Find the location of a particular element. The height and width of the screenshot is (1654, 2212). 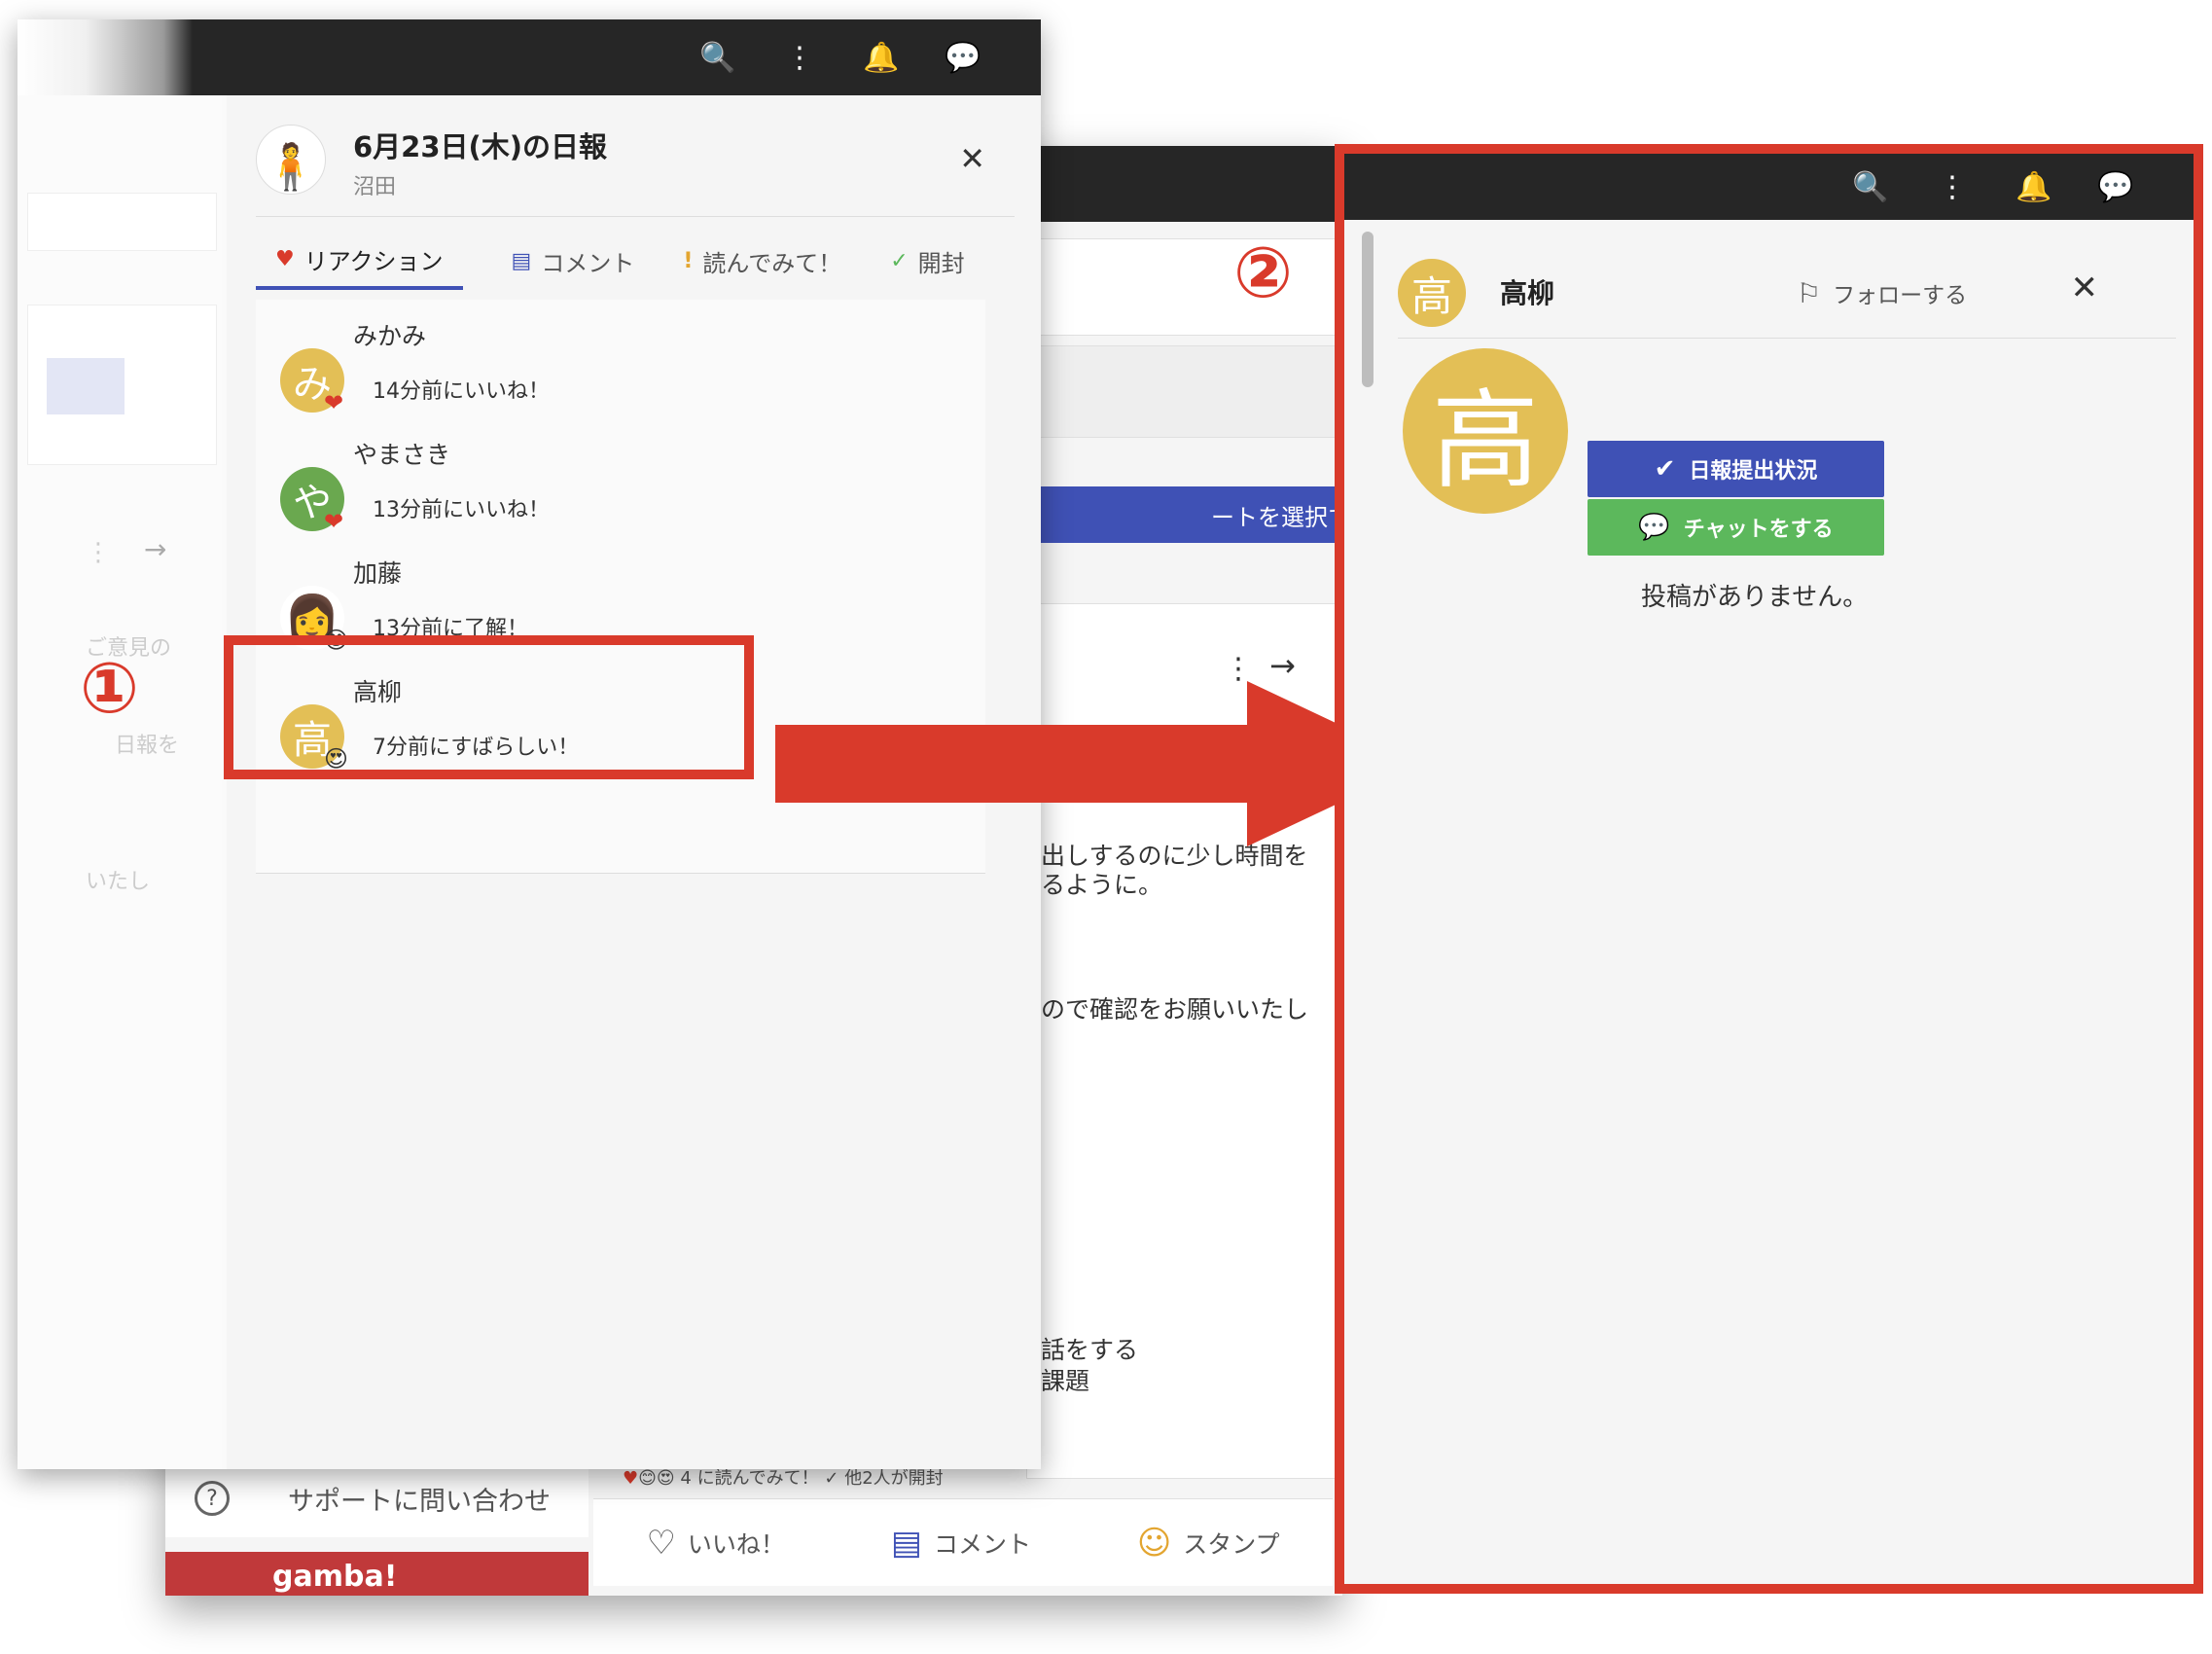

reaction-user-name: 加藤 is located at coordinates (378, 573).